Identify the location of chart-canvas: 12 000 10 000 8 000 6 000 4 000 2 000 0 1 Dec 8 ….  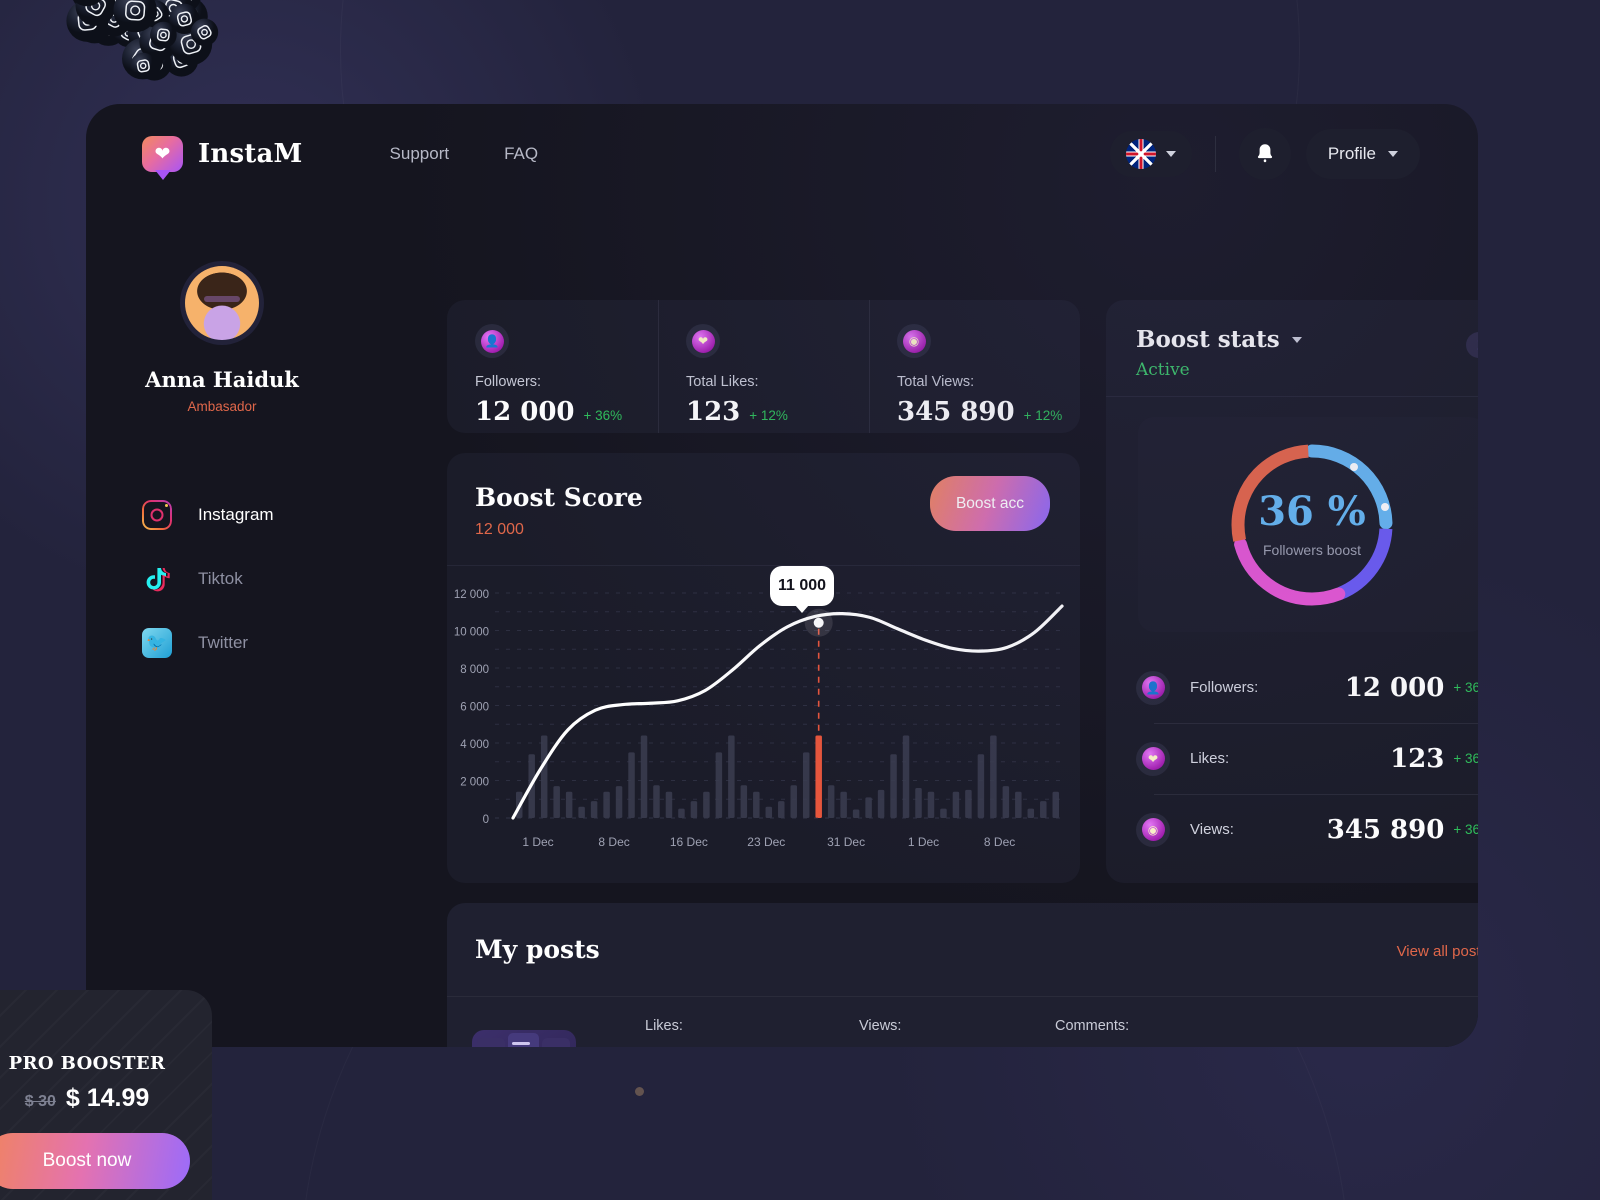
(759, 719).